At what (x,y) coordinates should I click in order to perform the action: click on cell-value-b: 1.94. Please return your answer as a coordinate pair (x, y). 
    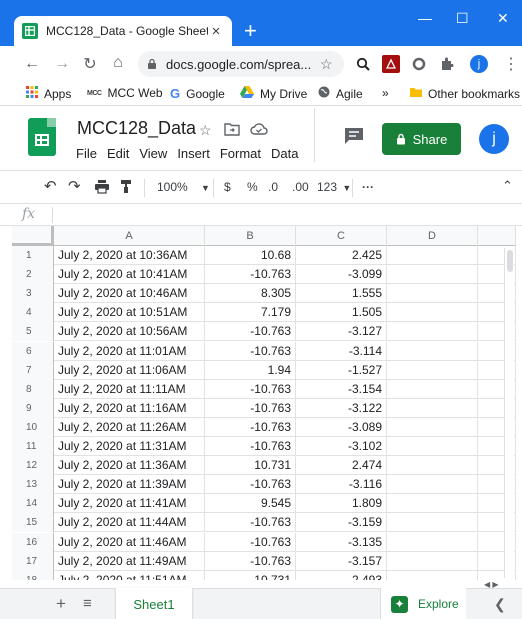
    Looking at the image, I should click on (250, 370).